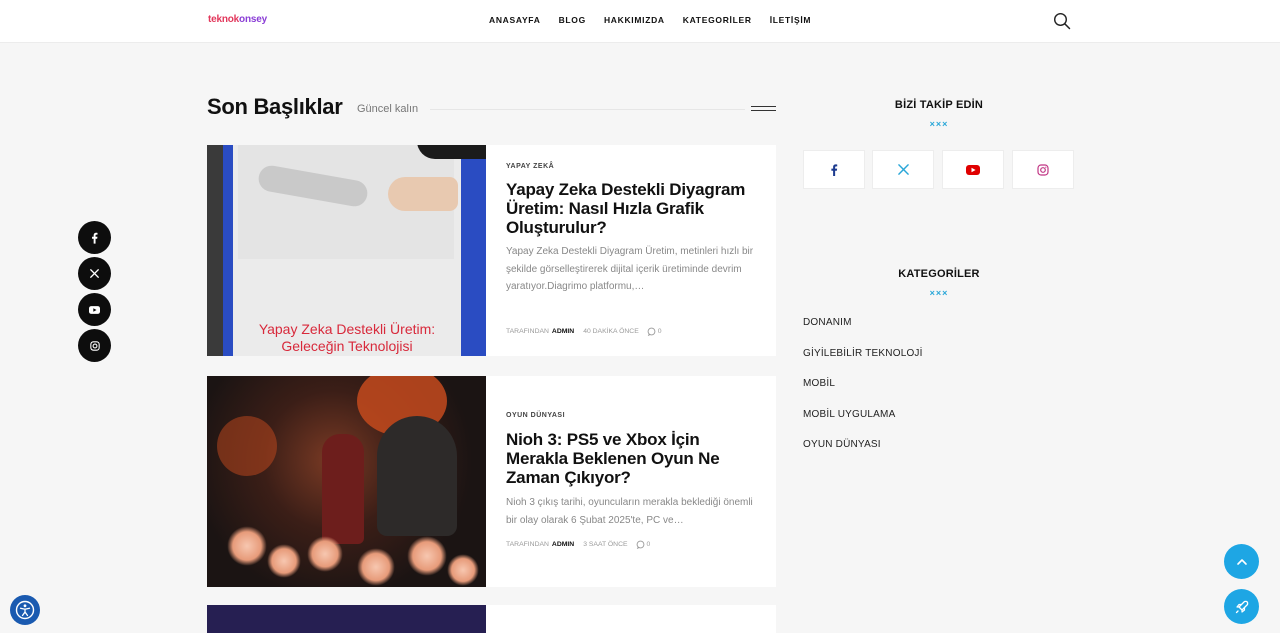 Image resolution: width=1280 pixels, height=633 pixels. I want to click on social-youtube-button, so click(973, 169).